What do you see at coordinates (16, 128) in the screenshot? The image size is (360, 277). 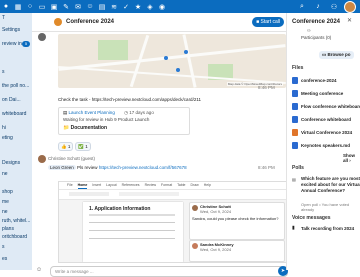 I see `conversation-list-item: hi` at bounding box center [16, 128].